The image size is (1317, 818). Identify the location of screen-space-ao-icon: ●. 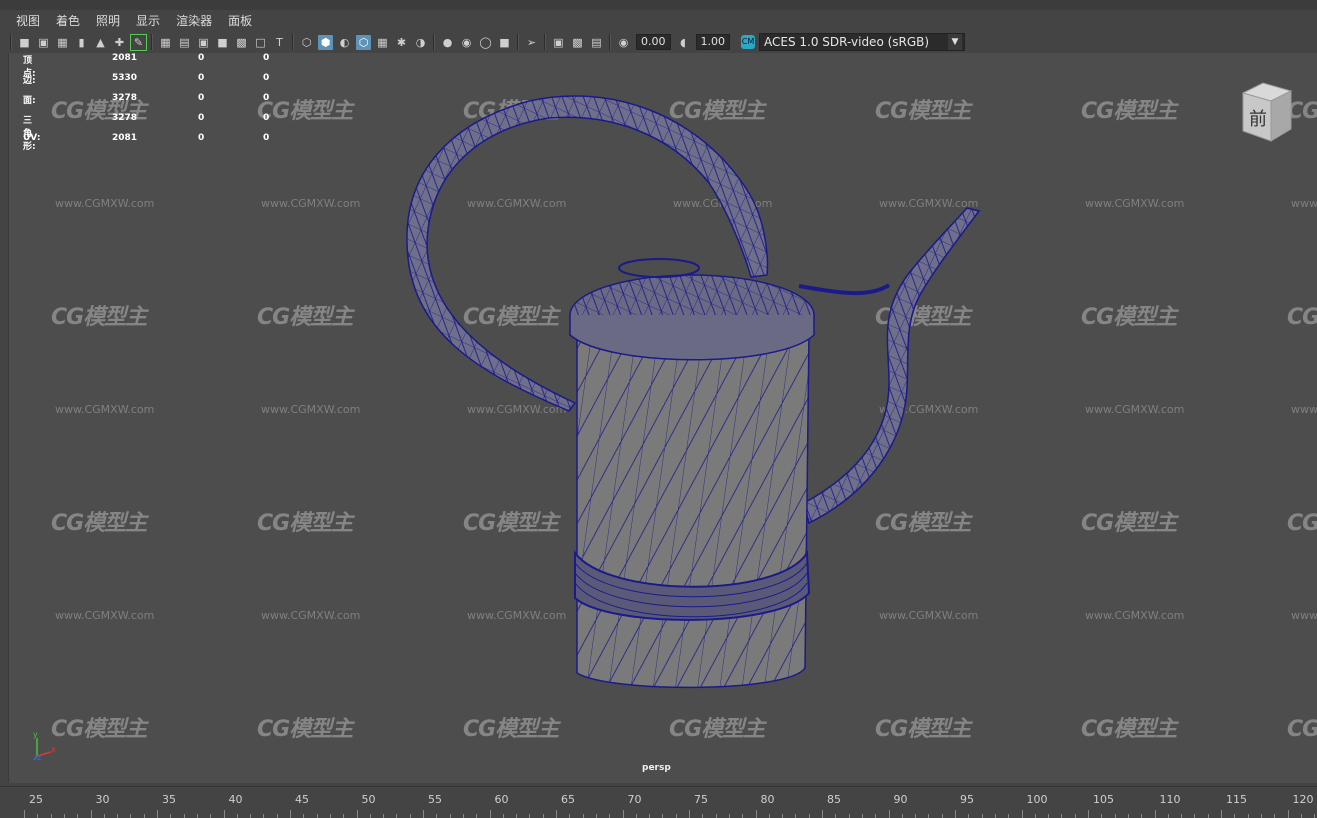
(447, 42).